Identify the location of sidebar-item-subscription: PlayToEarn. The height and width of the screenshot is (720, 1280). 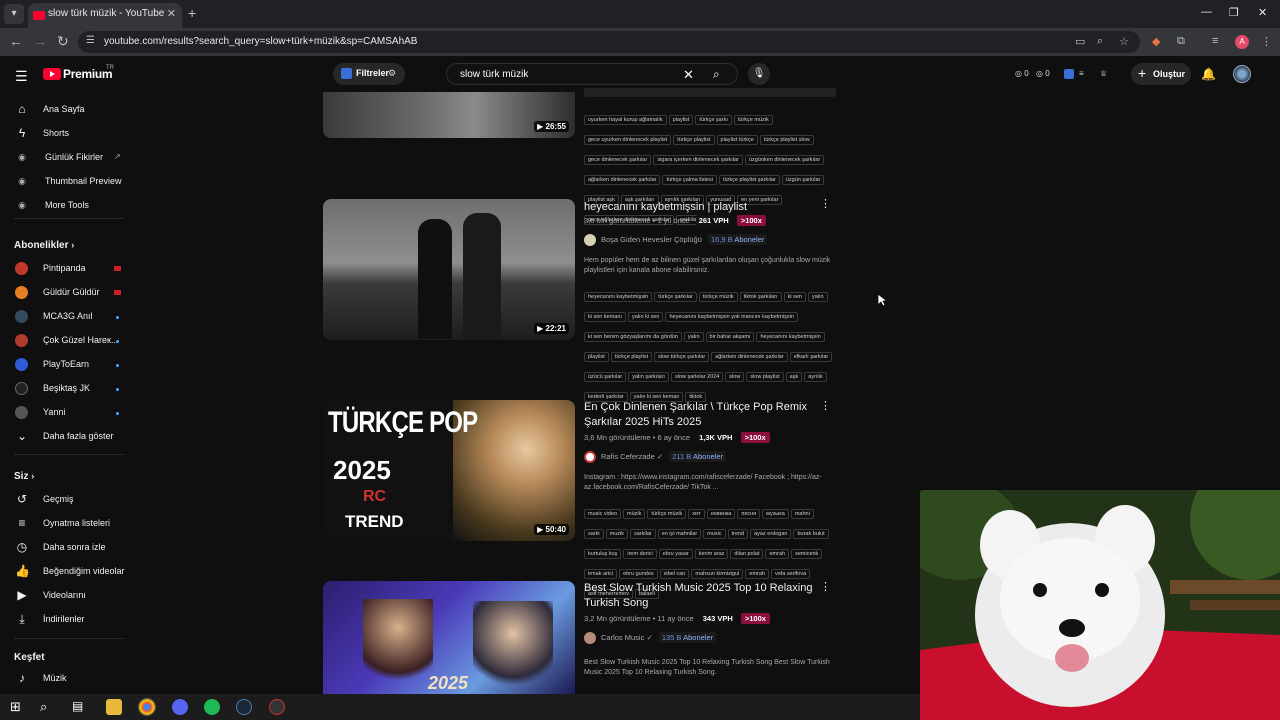
(69, 365).